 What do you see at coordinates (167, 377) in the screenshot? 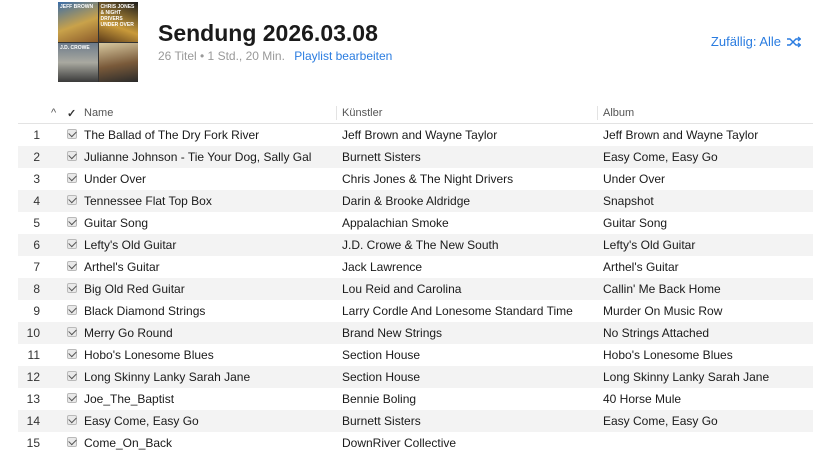
I see `track-name: Long Skinny Lanky Sarah Jane` at bounding box center [167, 377].